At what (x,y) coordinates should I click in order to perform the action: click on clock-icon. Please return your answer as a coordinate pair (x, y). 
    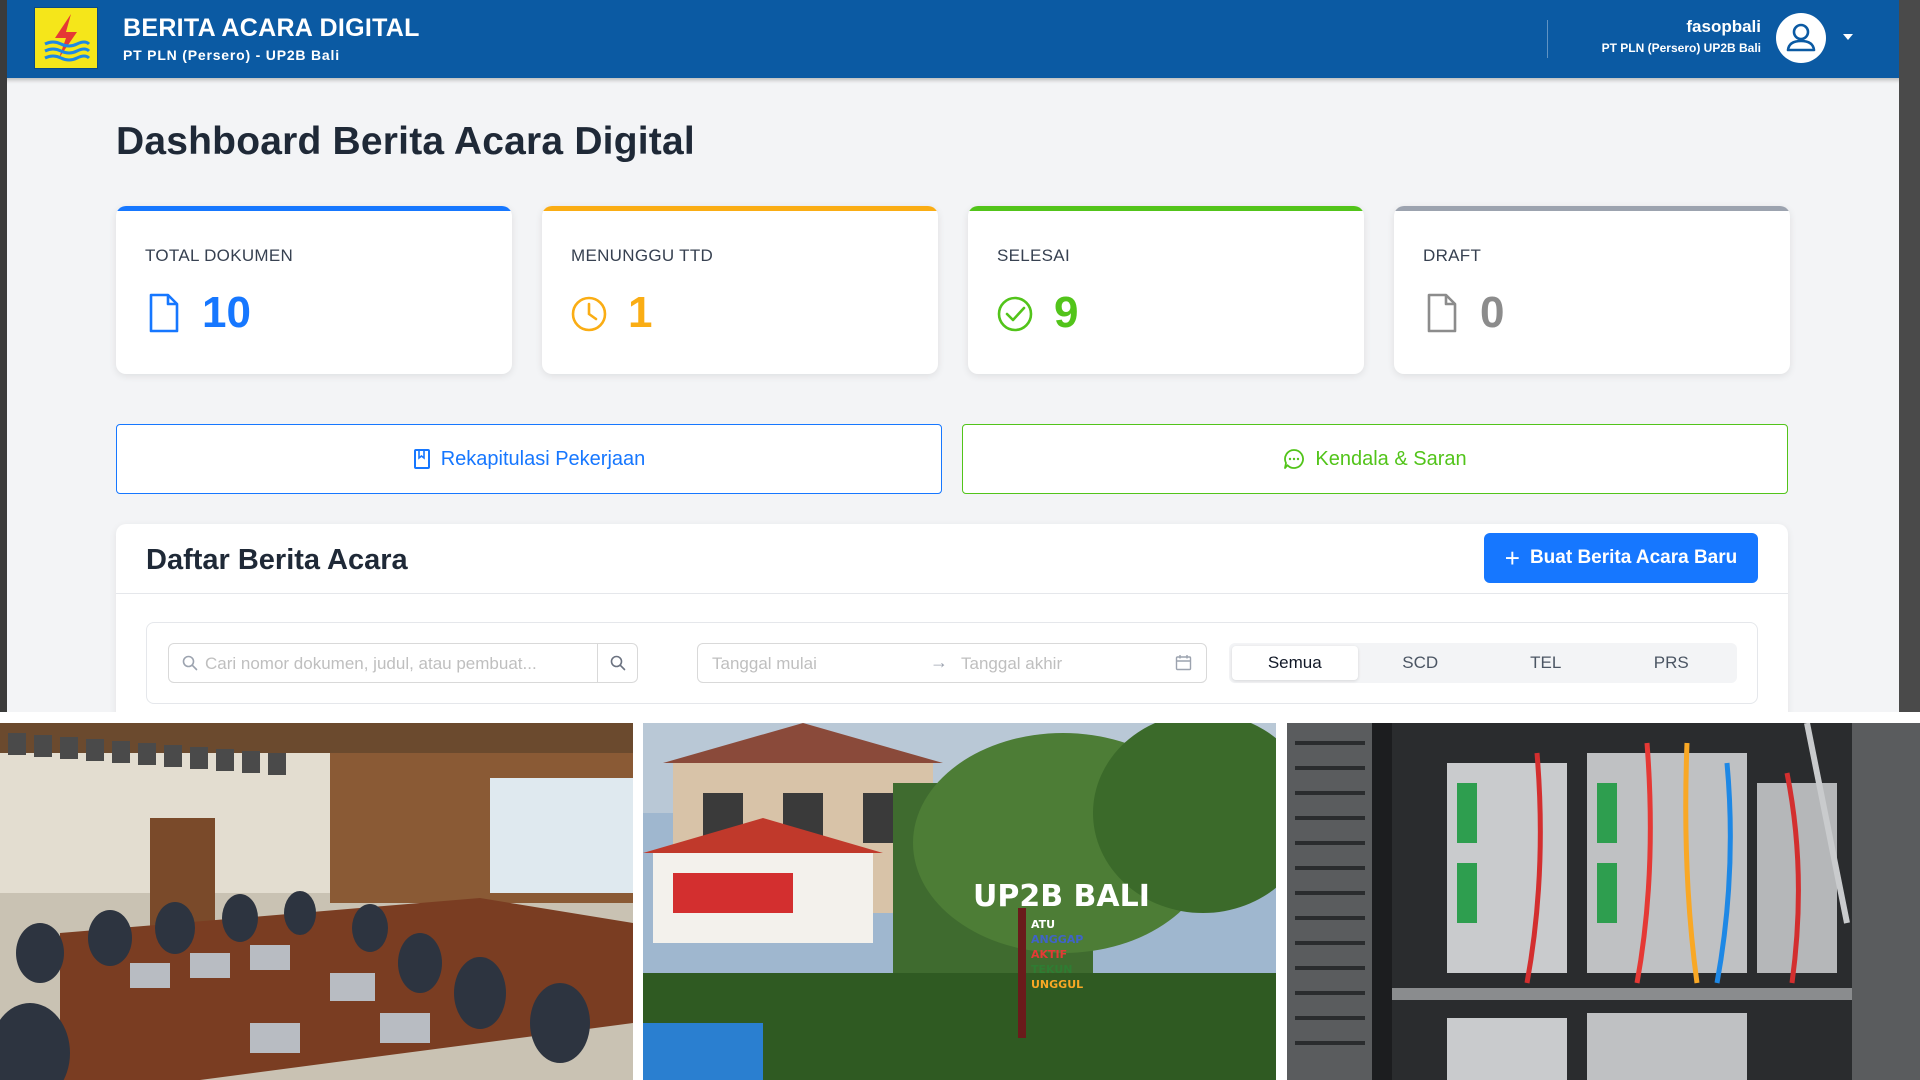
    Looking at the image, I should click on (589, 313).